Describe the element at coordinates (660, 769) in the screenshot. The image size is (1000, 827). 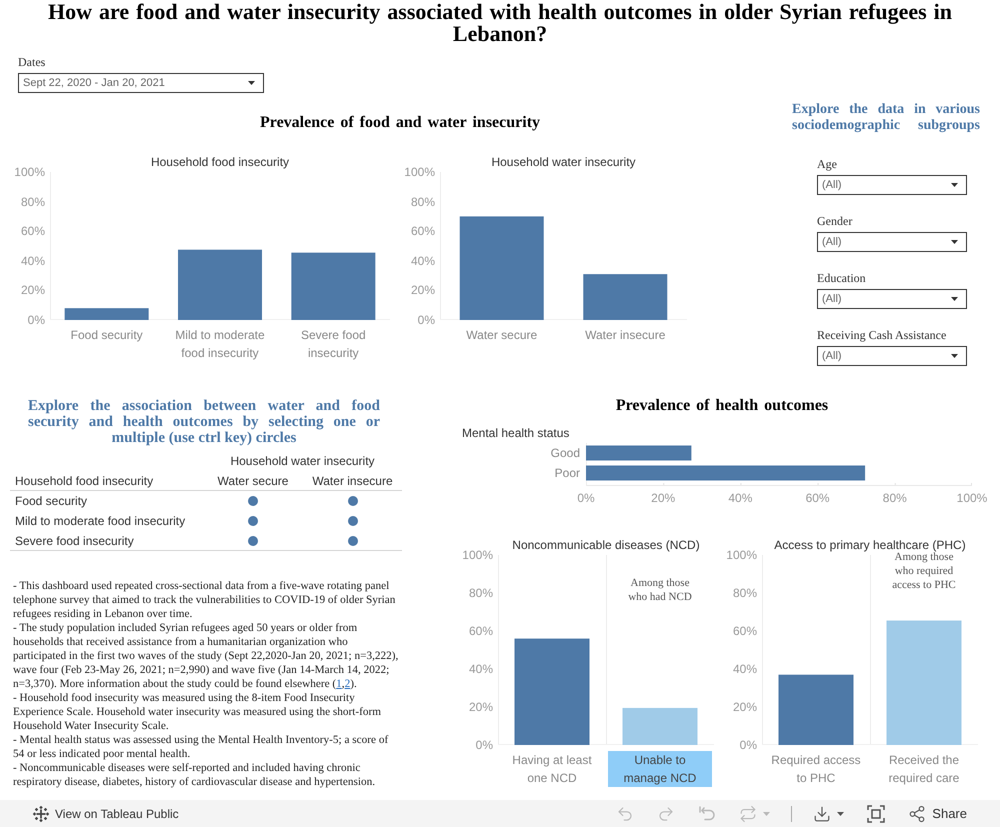
I see `axis-category-label: Unable to manage NCD` at that location.